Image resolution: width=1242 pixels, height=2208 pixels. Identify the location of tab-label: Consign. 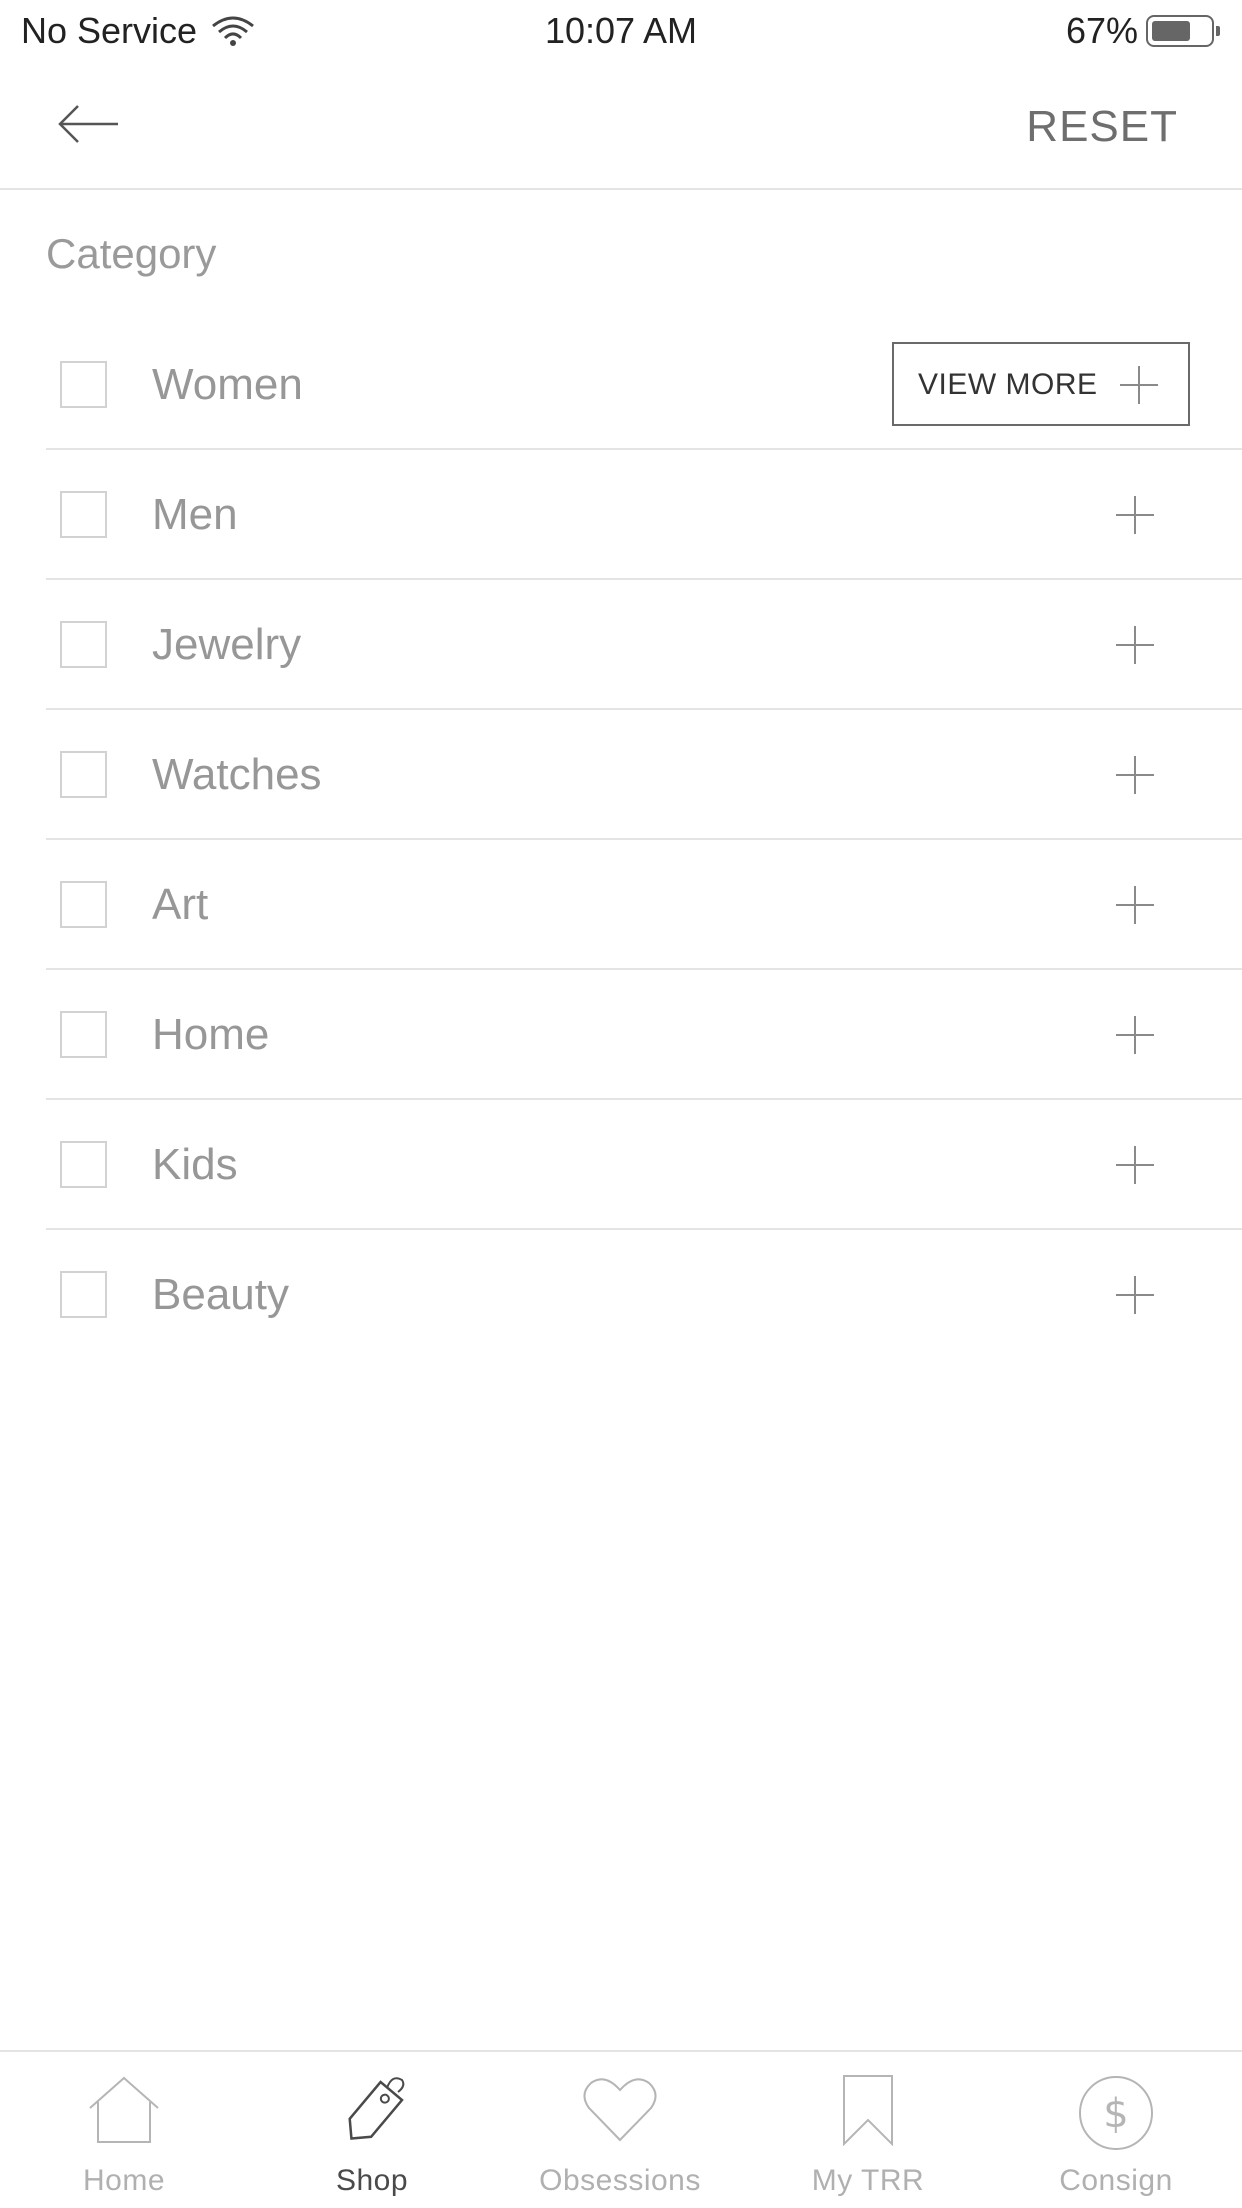
(1116, 2180).